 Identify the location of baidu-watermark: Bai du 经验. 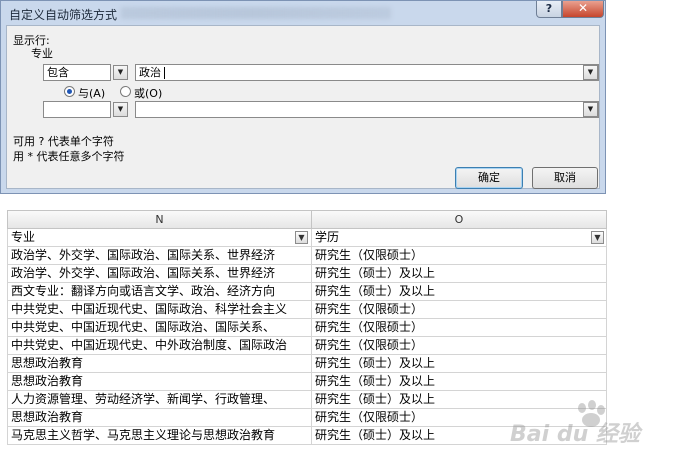
(575, 434).